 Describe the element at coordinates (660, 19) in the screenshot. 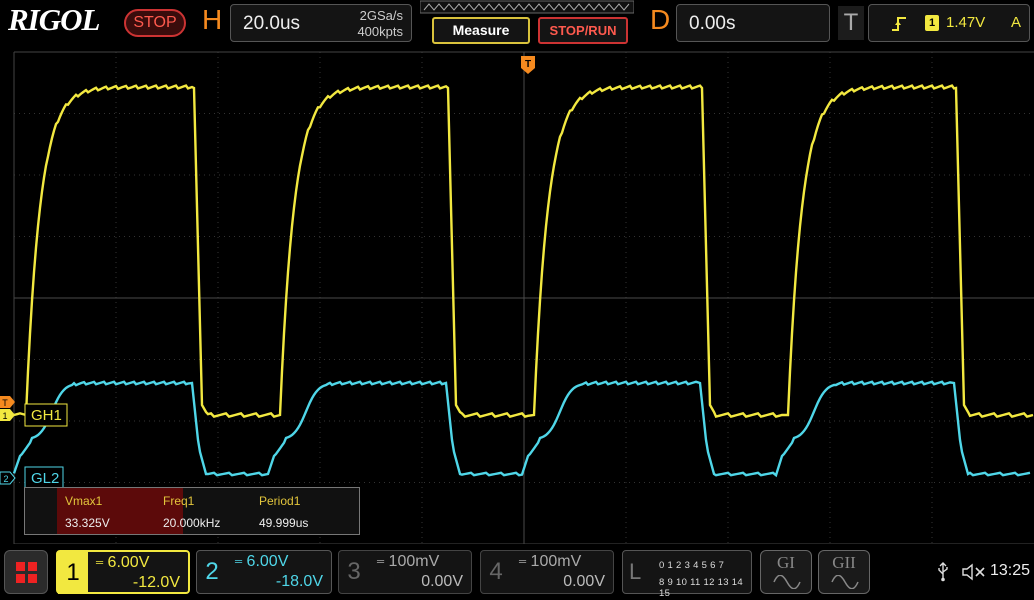

I see `delay-label: D` at that location.